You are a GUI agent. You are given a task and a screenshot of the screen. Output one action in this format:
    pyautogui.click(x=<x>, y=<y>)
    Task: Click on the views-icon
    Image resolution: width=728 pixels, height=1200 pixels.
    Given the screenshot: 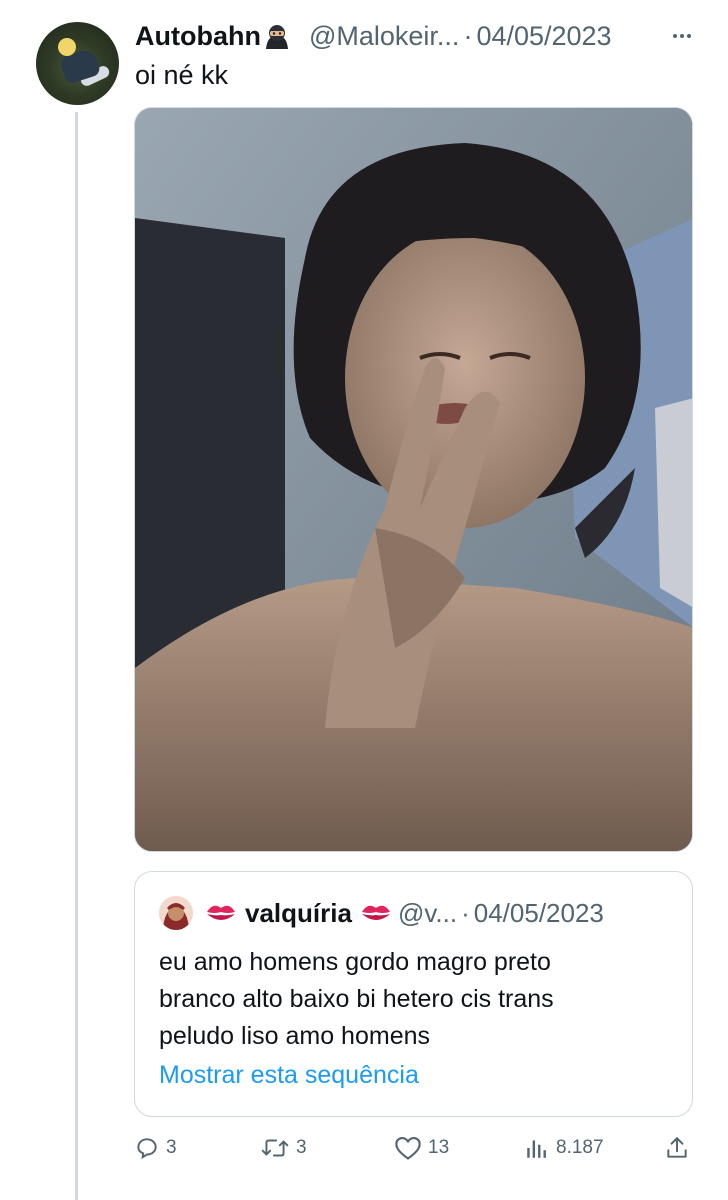 What is the action you would take?
    pyautogui.click(x=537, y=1148)
    